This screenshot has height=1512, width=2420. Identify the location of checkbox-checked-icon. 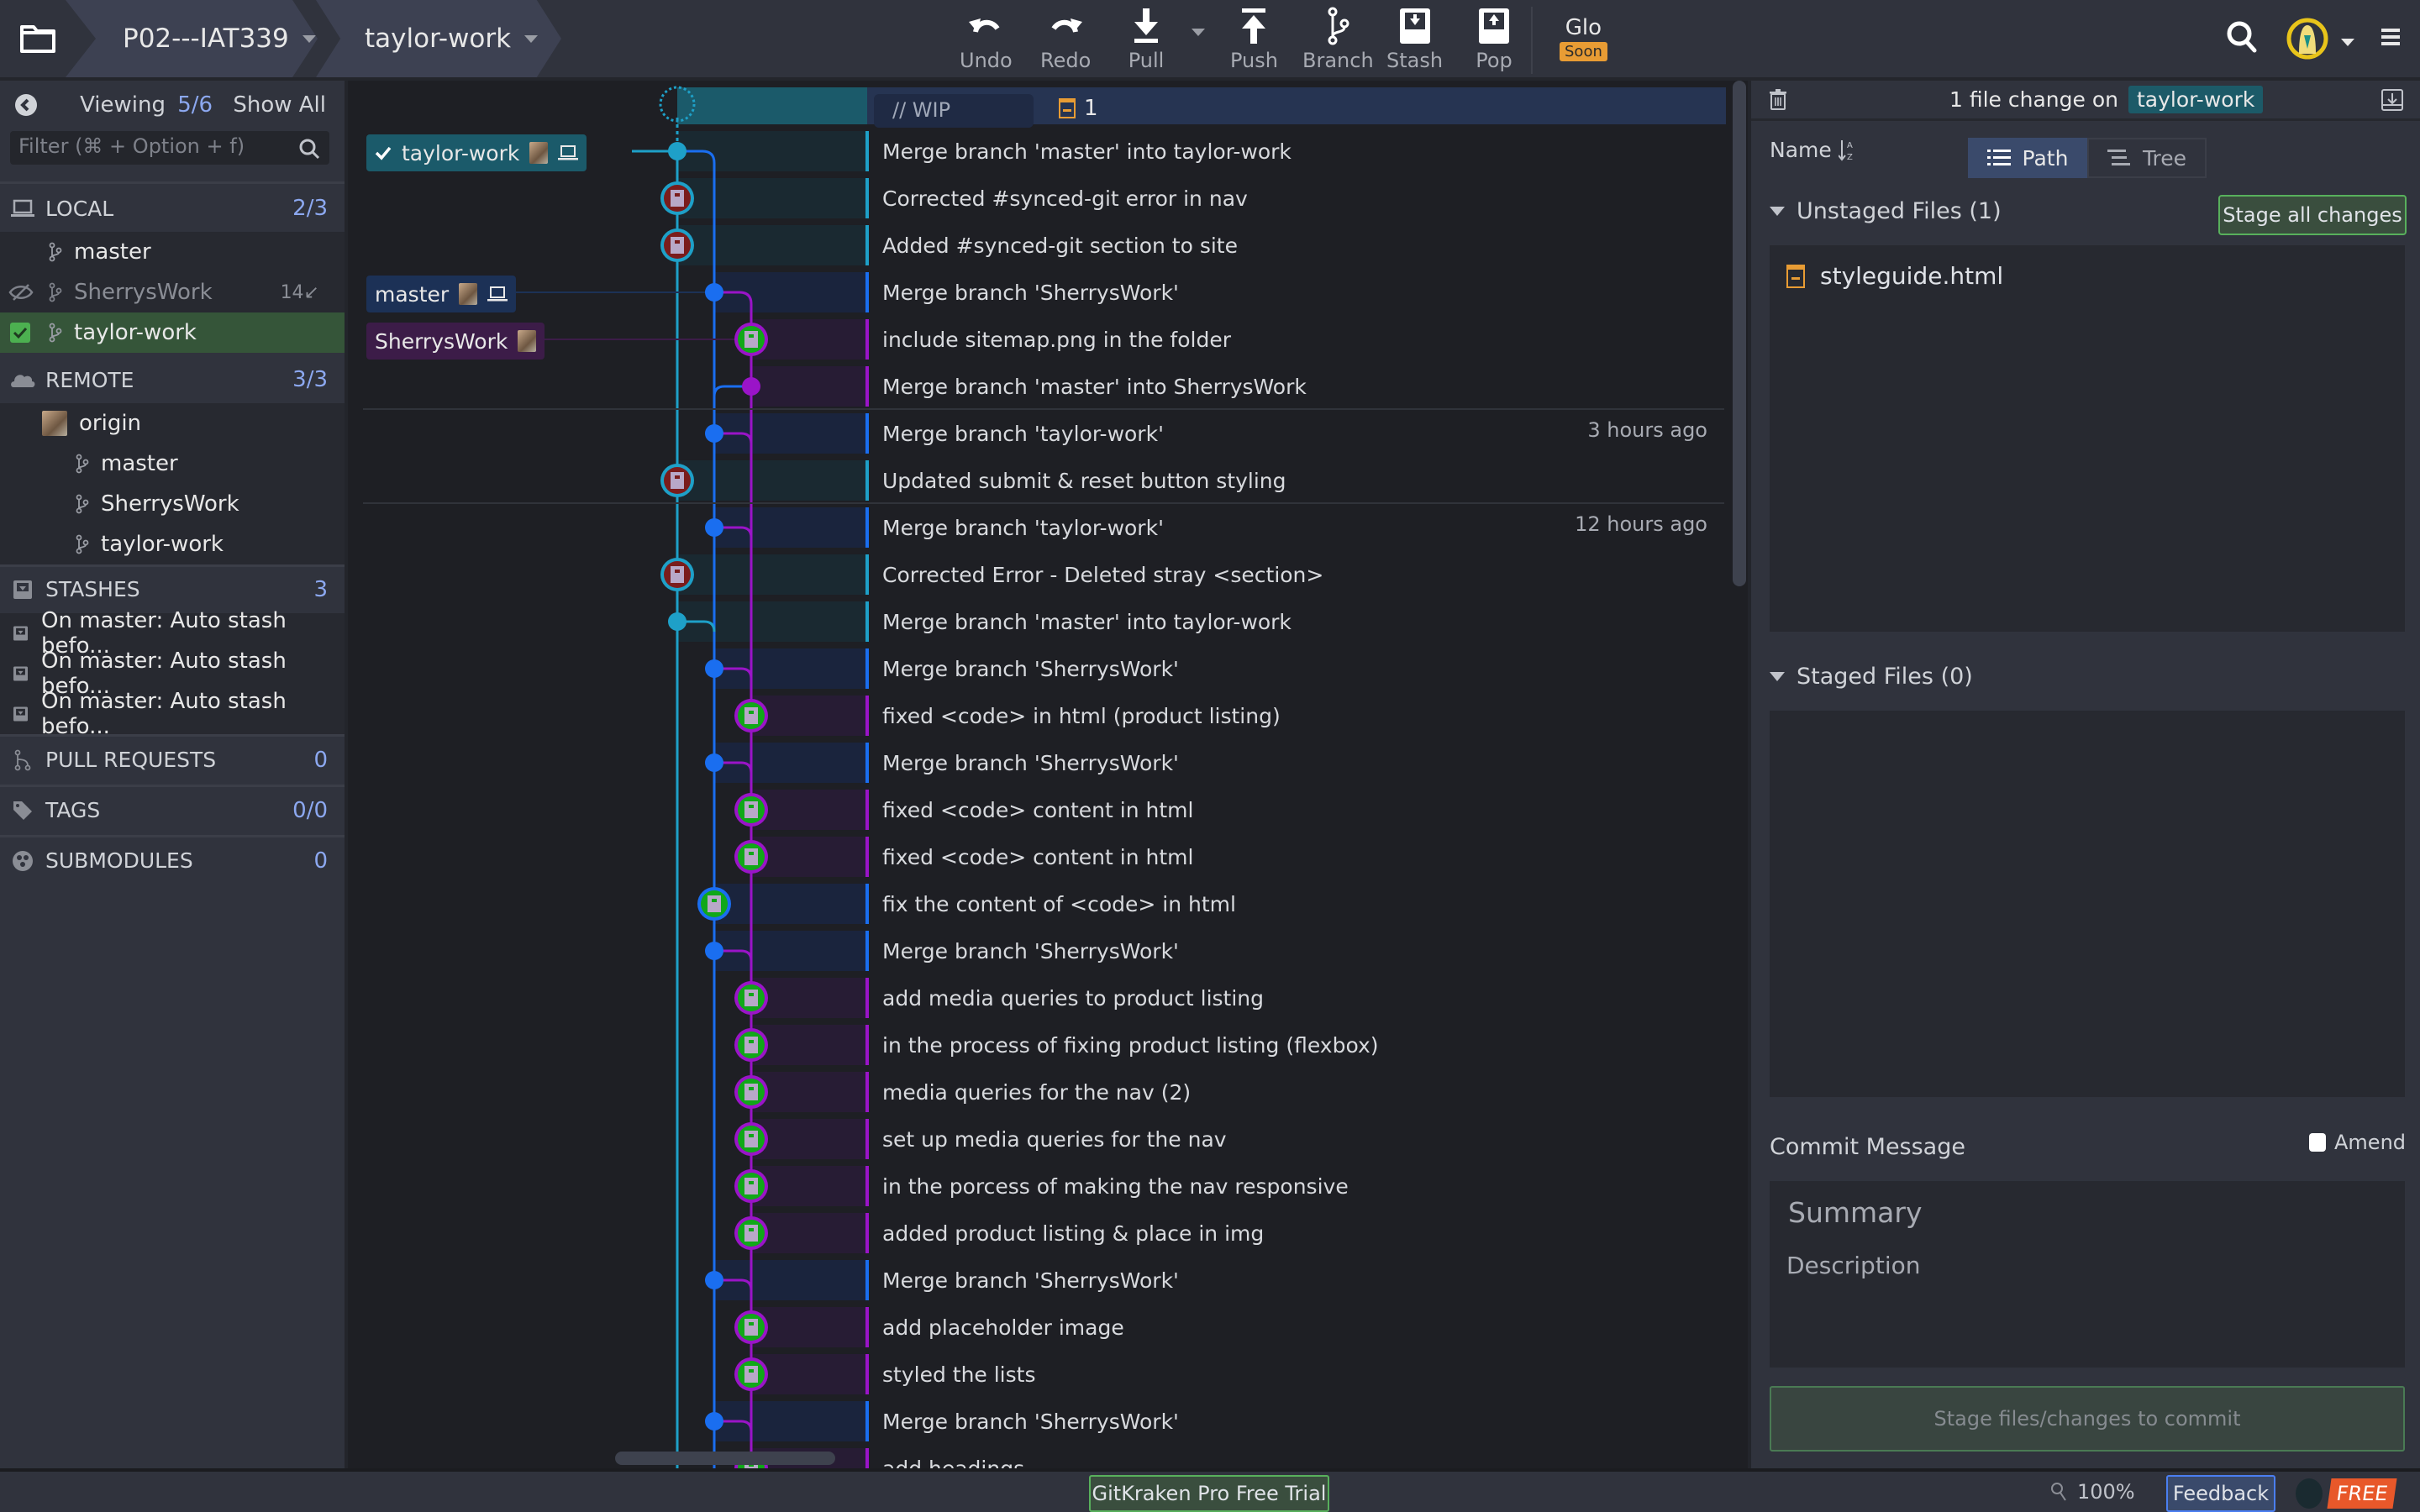
(20, 333).